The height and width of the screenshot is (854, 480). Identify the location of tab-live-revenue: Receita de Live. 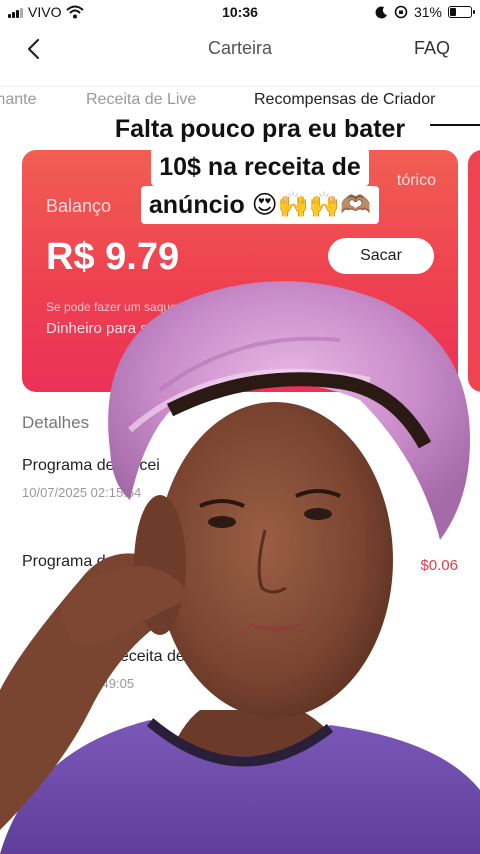
(141, 100).